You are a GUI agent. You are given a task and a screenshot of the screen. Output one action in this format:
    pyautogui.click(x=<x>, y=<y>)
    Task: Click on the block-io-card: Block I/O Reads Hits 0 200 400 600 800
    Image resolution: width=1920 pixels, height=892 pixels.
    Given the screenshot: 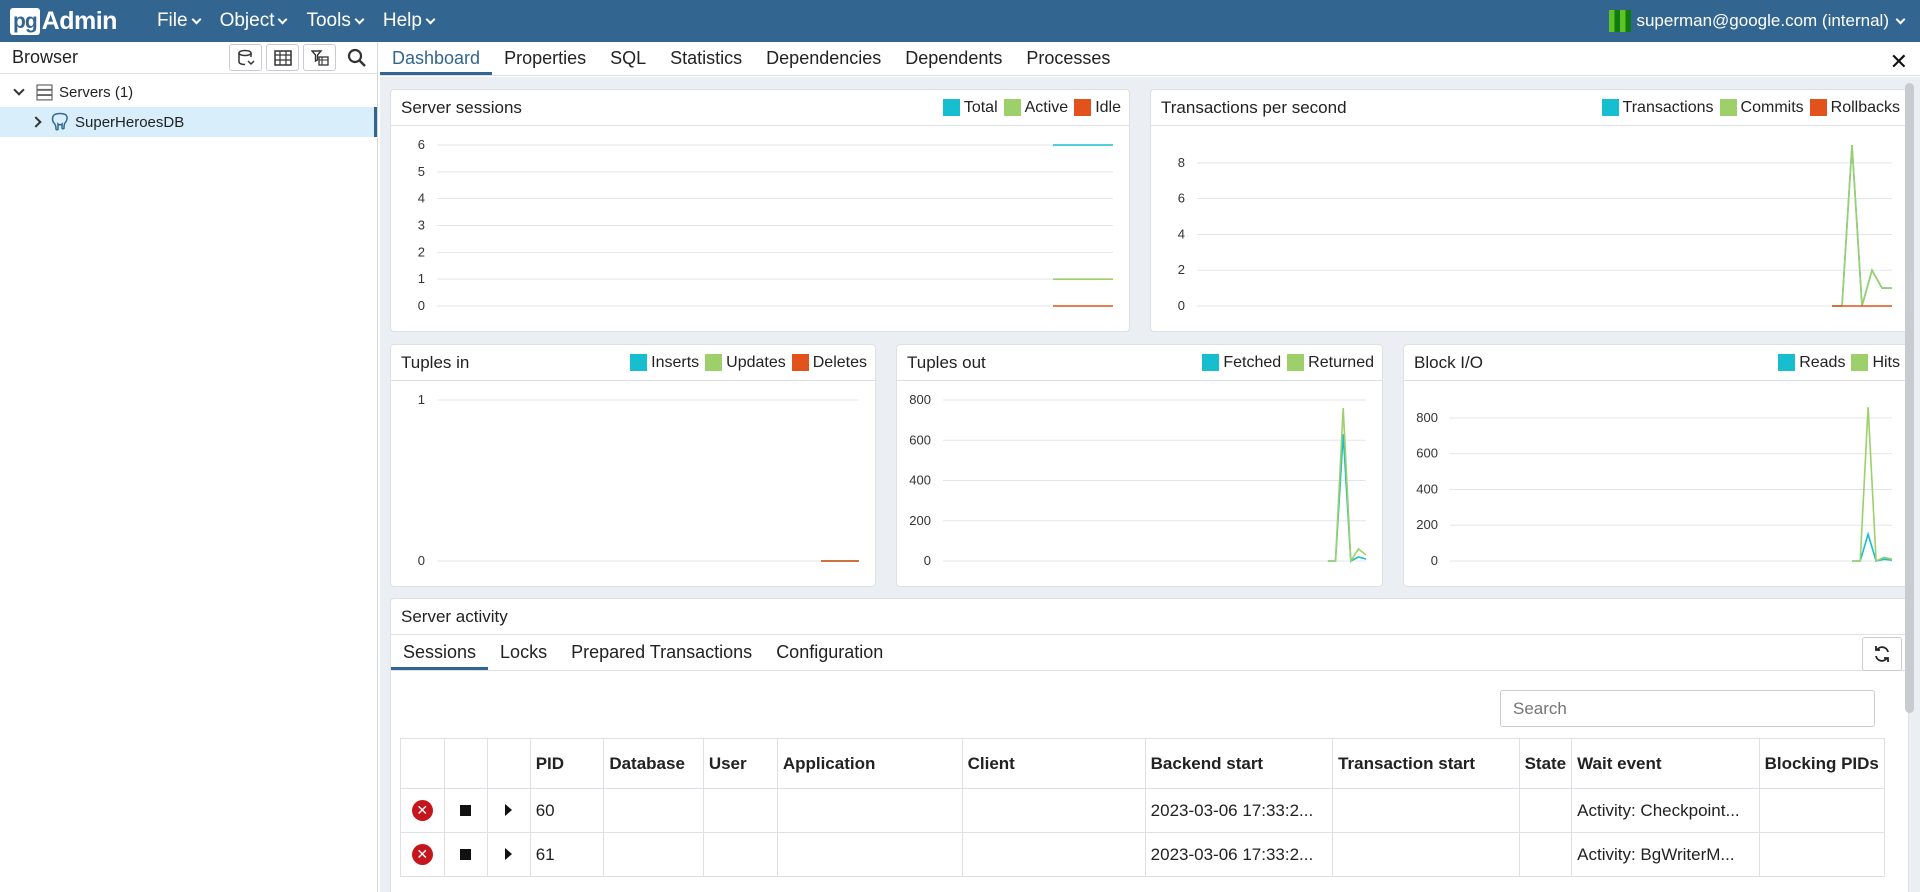 What is the action you would take?
    pyautogui.click(x=1656, y=465)
    